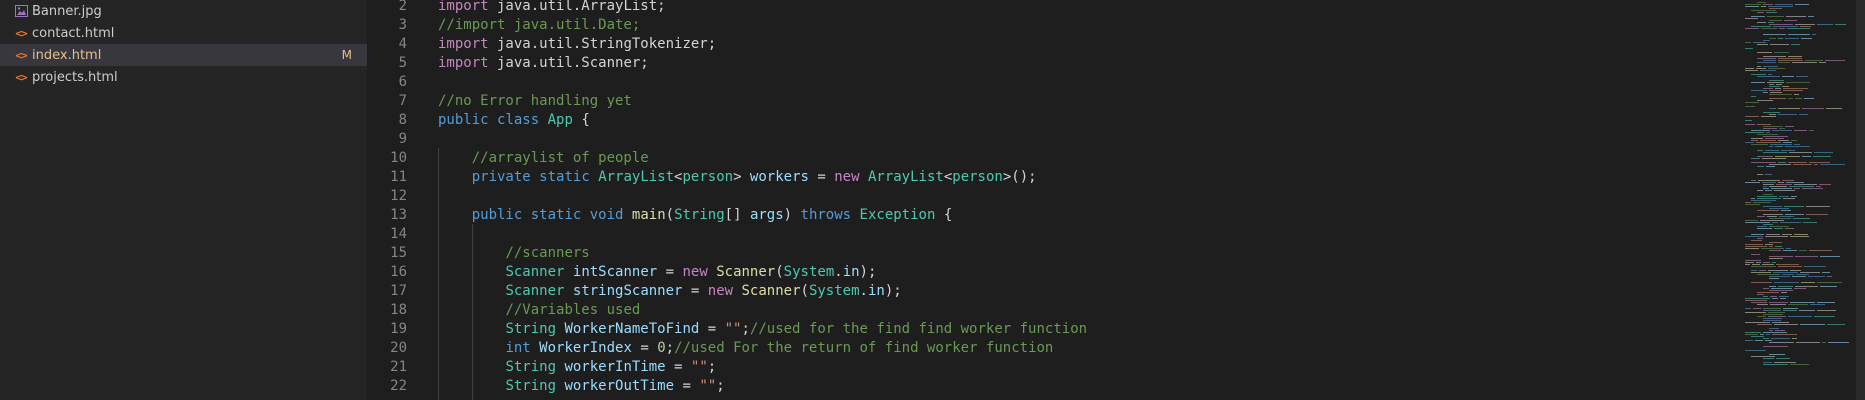  Describe the element at coordinates (1057, 139) in the screenshot. I see `code-line: 9` at that location.